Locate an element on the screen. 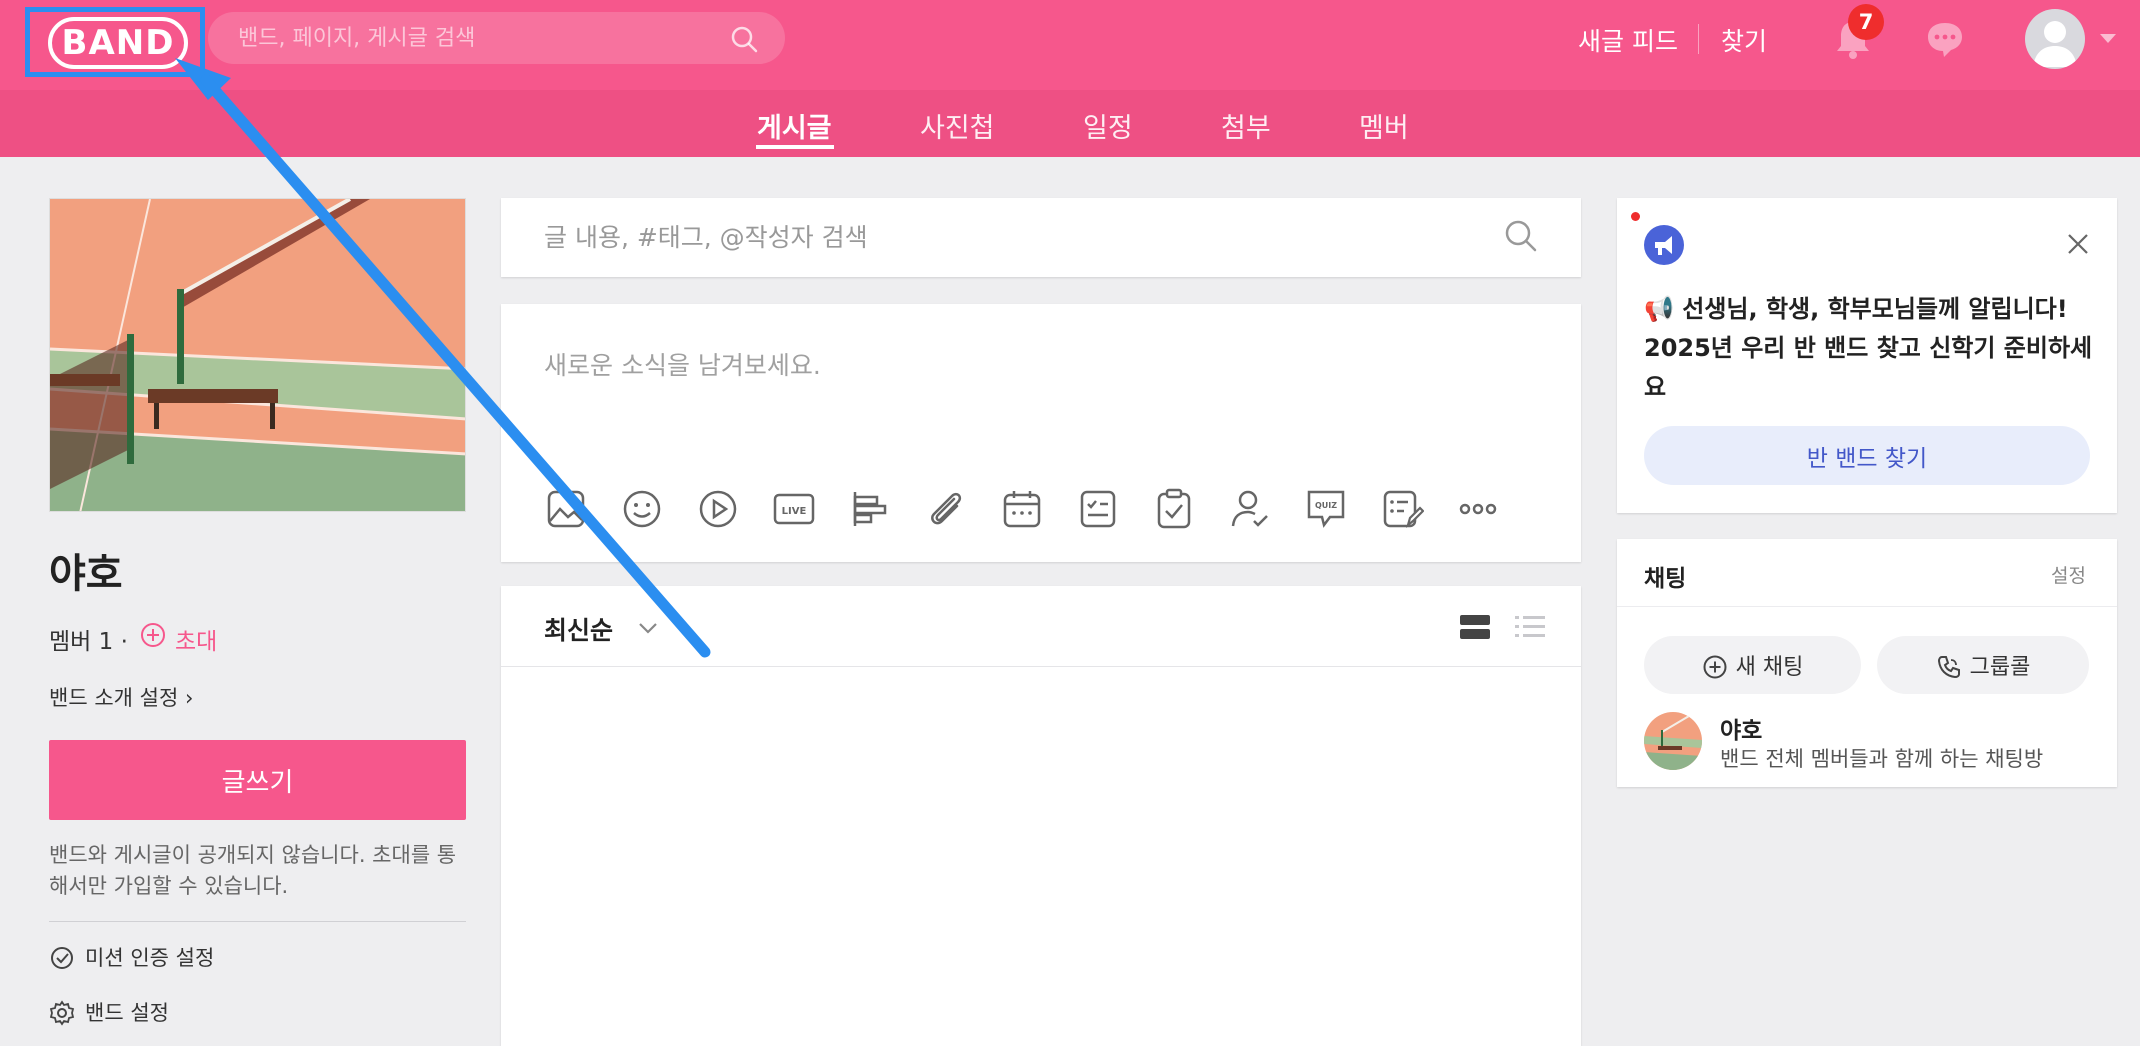 The height and width of the screenshot is (1046, 2140). chat-room-thumbnail is located at coordinates (1673, 741).